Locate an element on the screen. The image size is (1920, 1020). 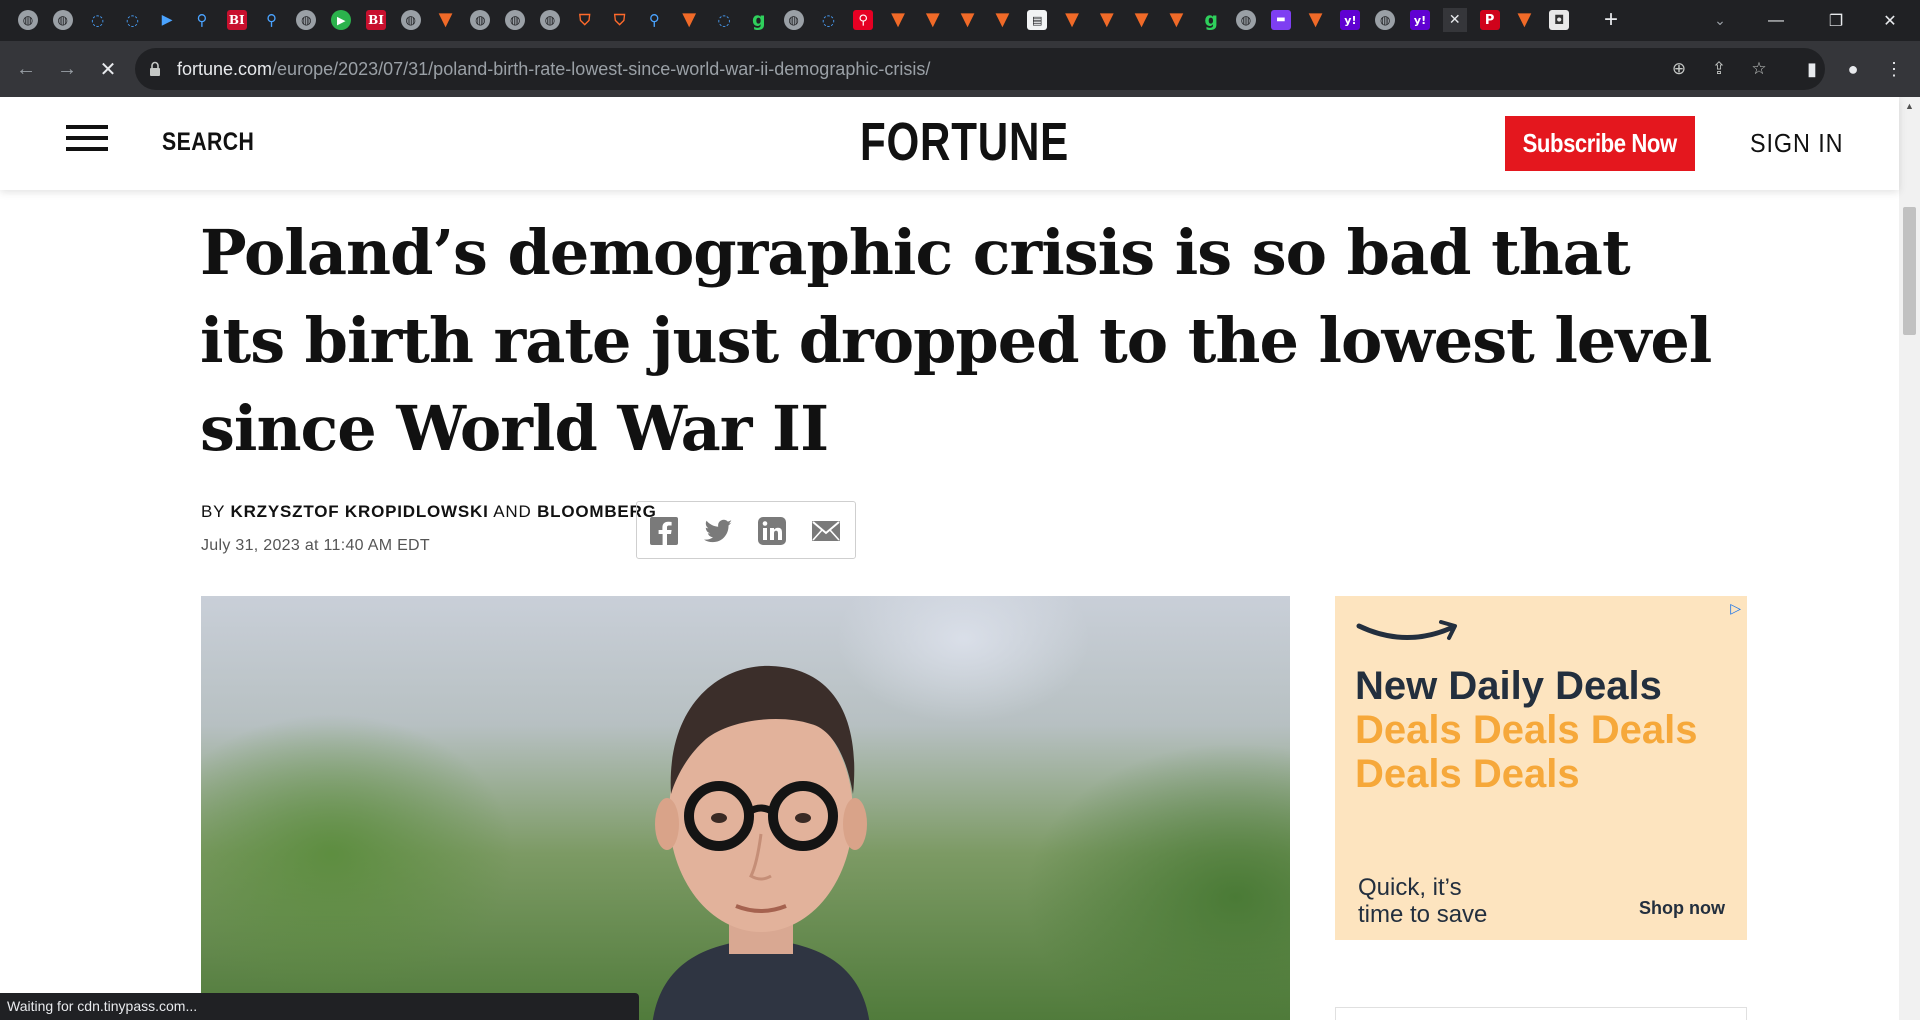
pinterest-icon: ⚲ is located at coordinates (863, 20).